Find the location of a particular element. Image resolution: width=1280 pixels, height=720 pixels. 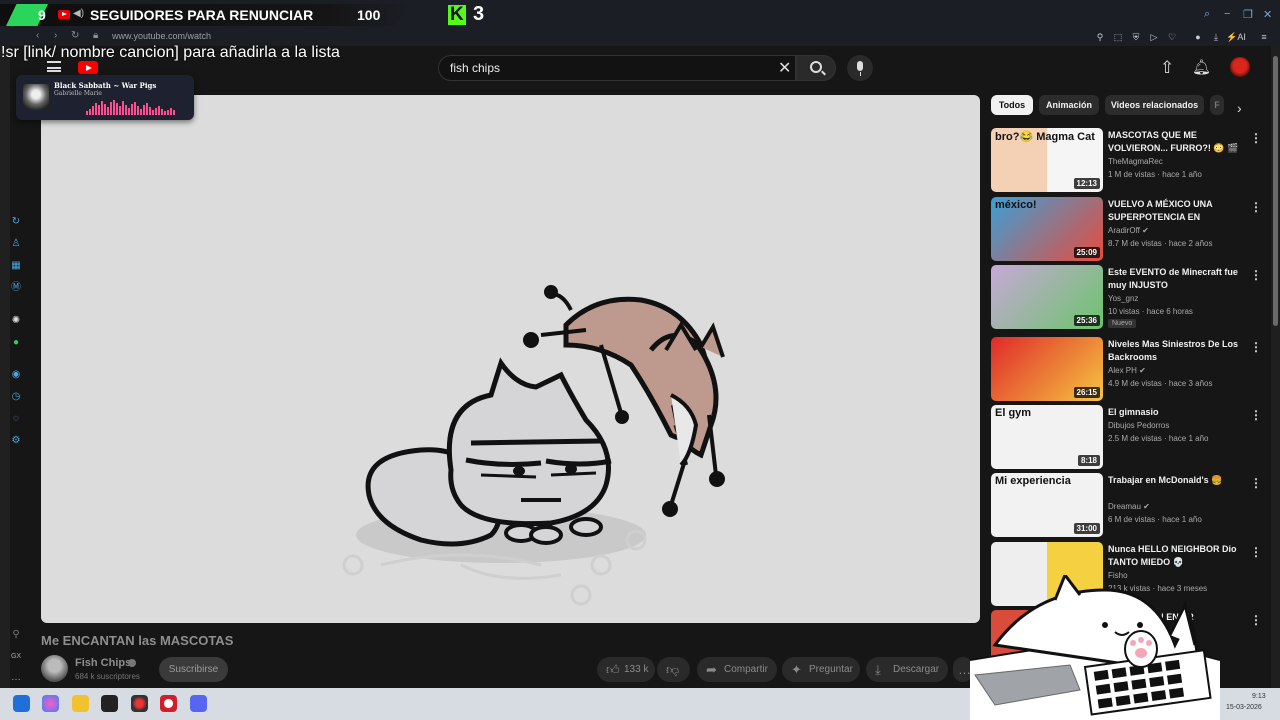

obs-icon is located at coordinates (139, 703).